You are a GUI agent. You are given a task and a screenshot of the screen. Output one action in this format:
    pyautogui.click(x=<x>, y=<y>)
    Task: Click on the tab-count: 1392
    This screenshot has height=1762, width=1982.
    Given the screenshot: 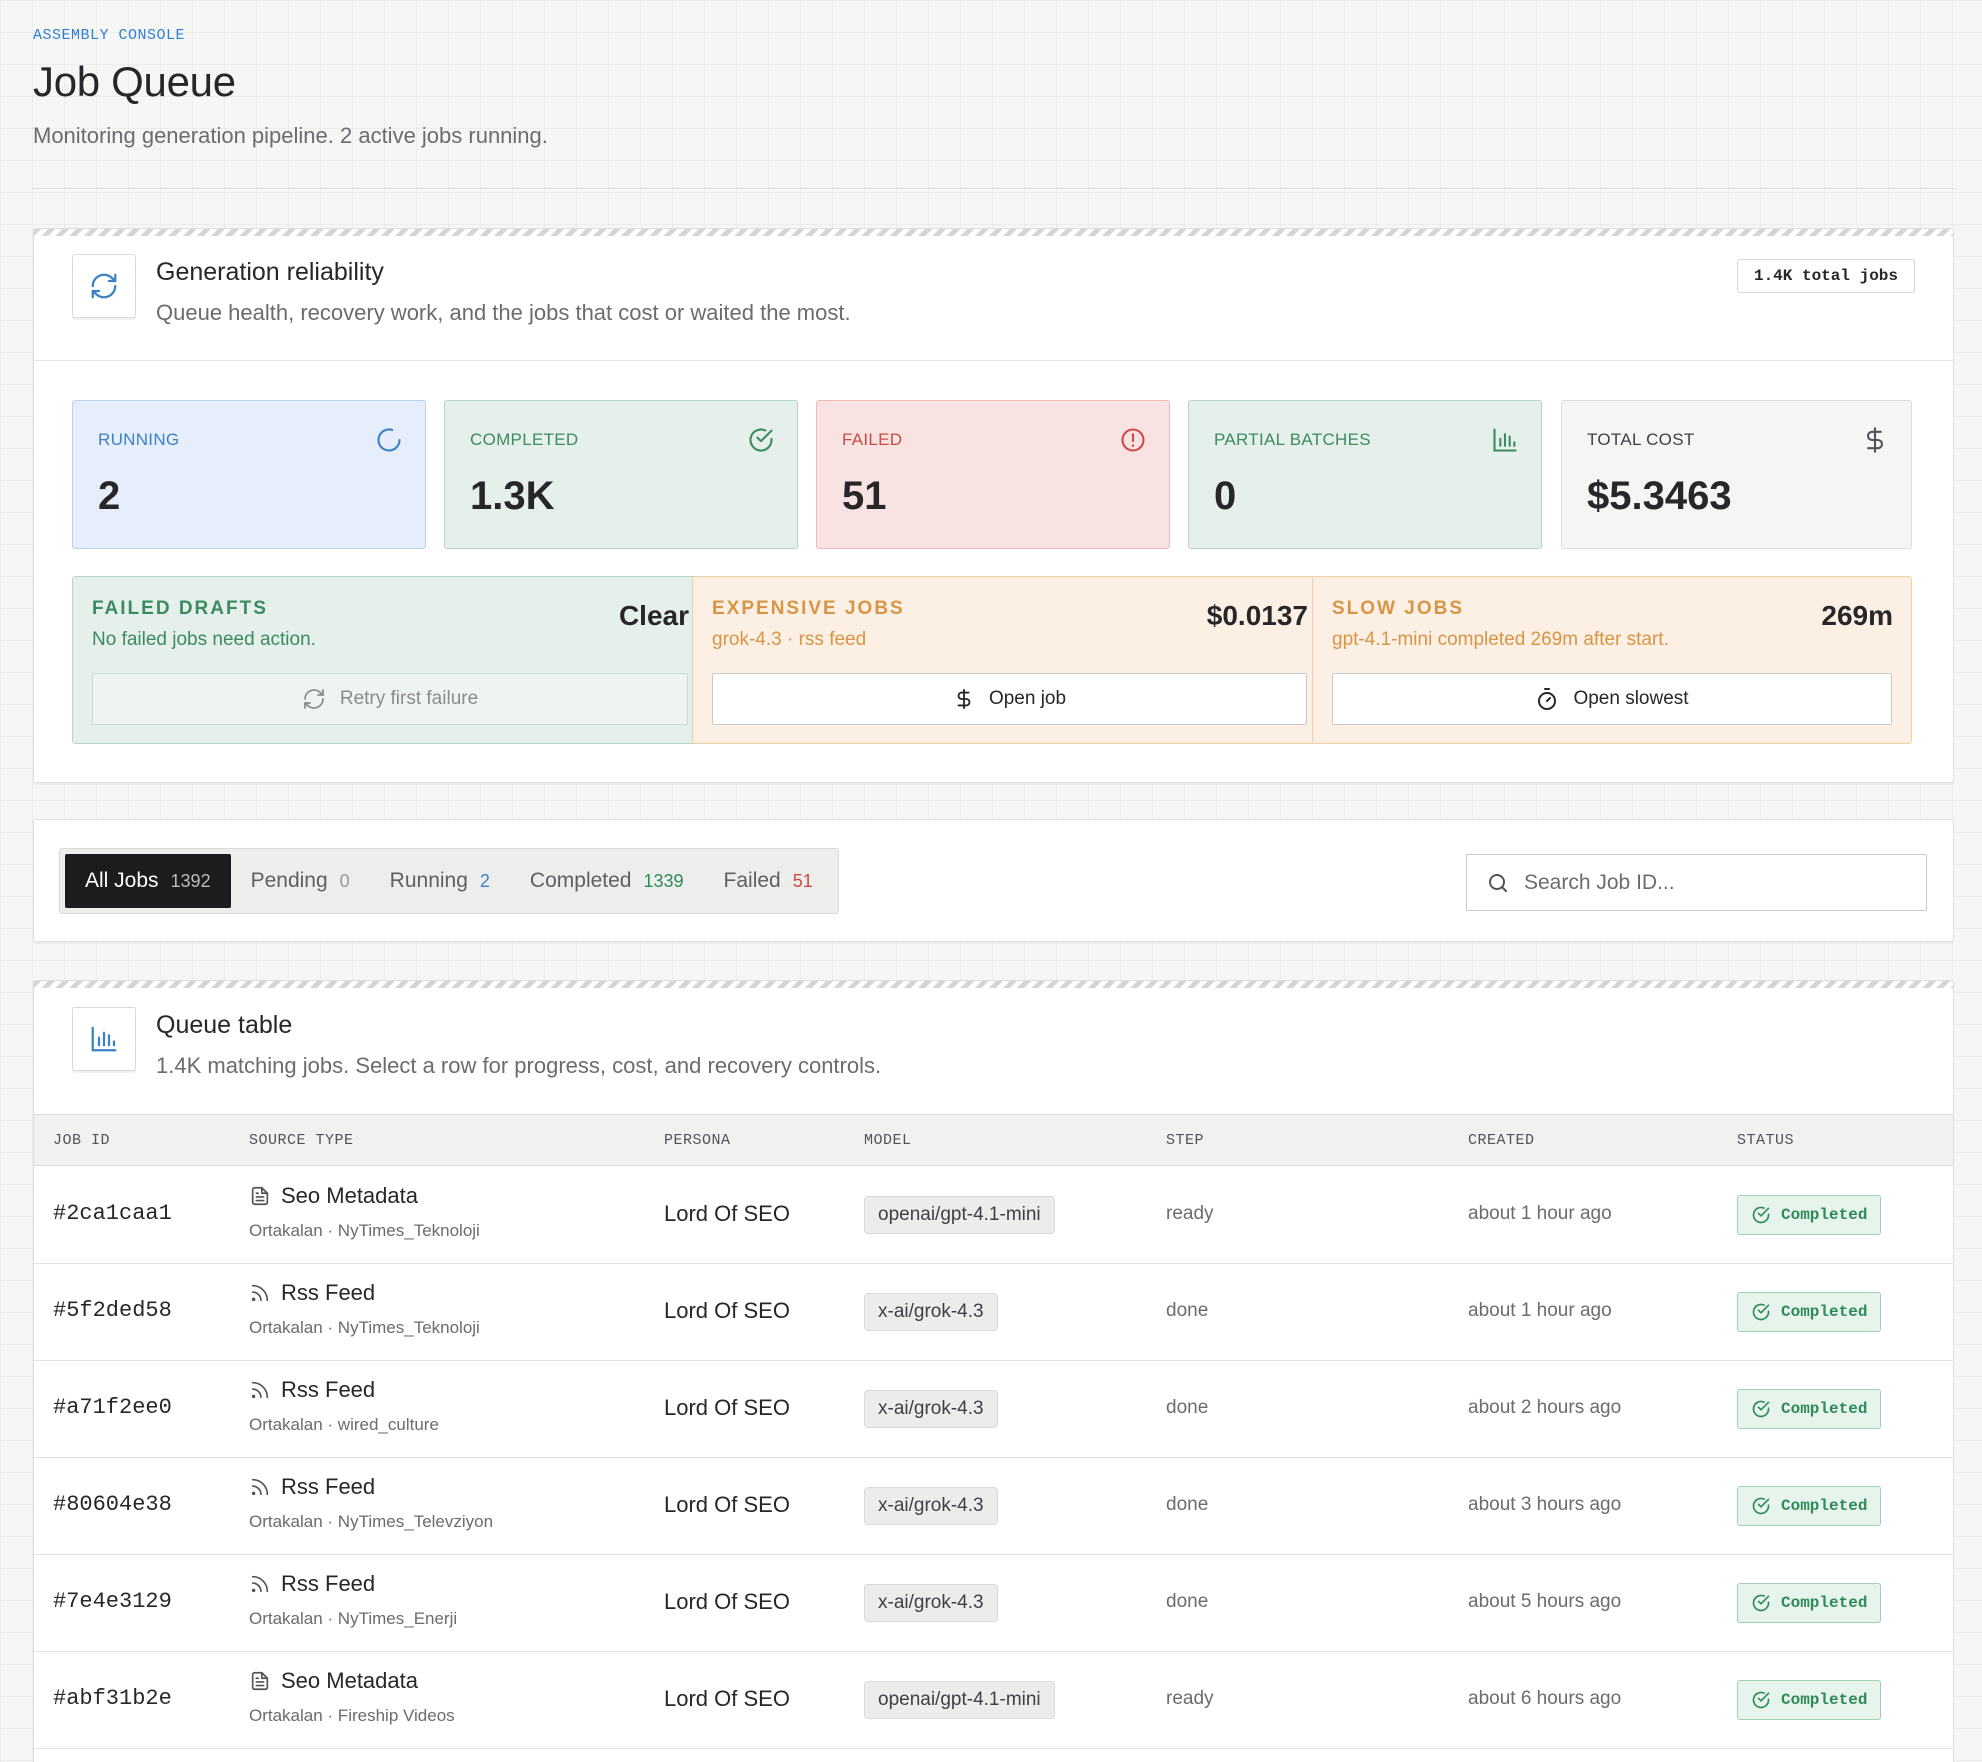 What is the action you would take?
    pyautogui.click(x=190, y=880)
    